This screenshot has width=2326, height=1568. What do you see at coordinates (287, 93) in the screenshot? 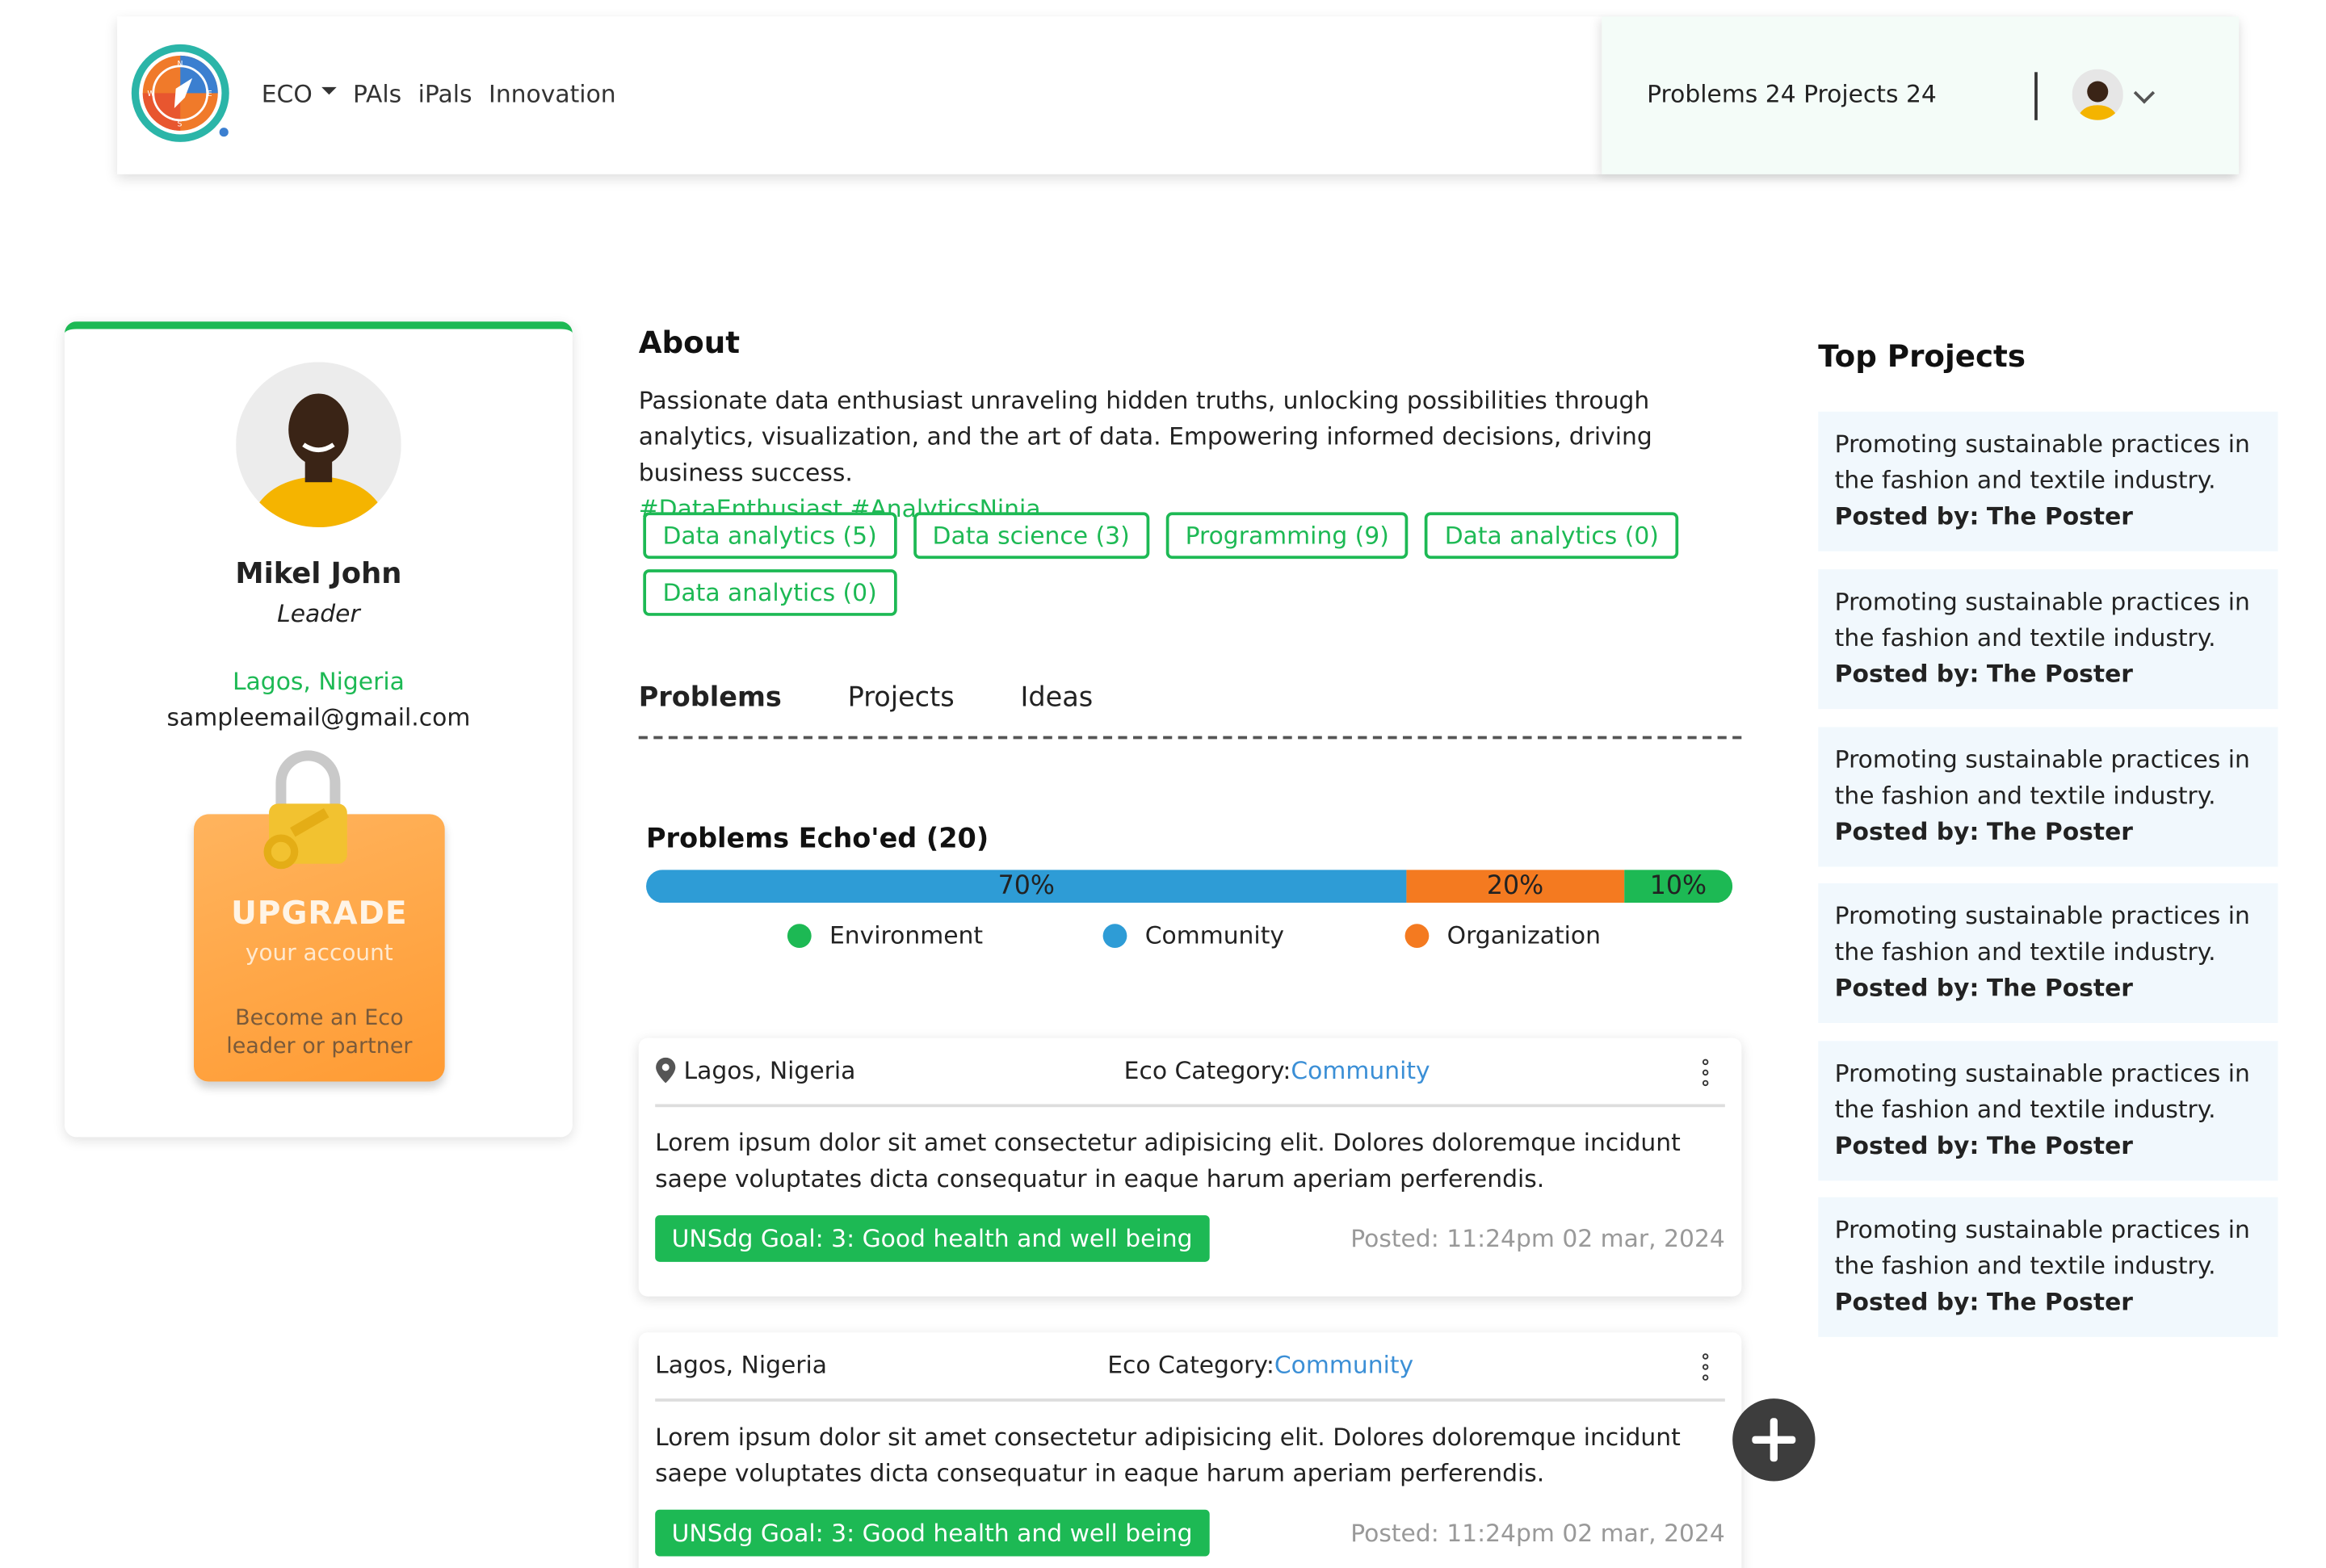
I see `nav-eco-label: ECO` at bounding box center [287, 93].